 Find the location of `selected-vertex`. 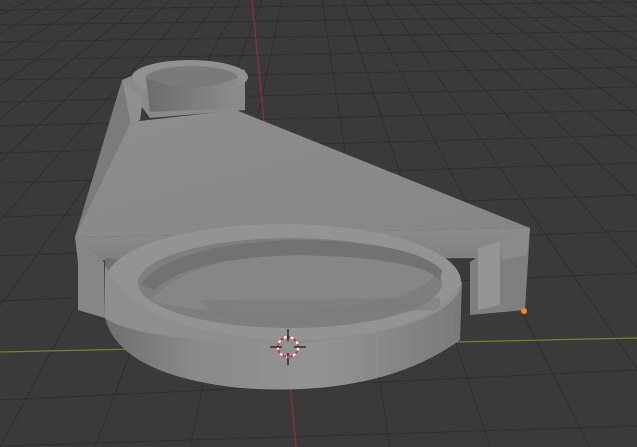

selected-vertex is located at coordinates (524, 311).